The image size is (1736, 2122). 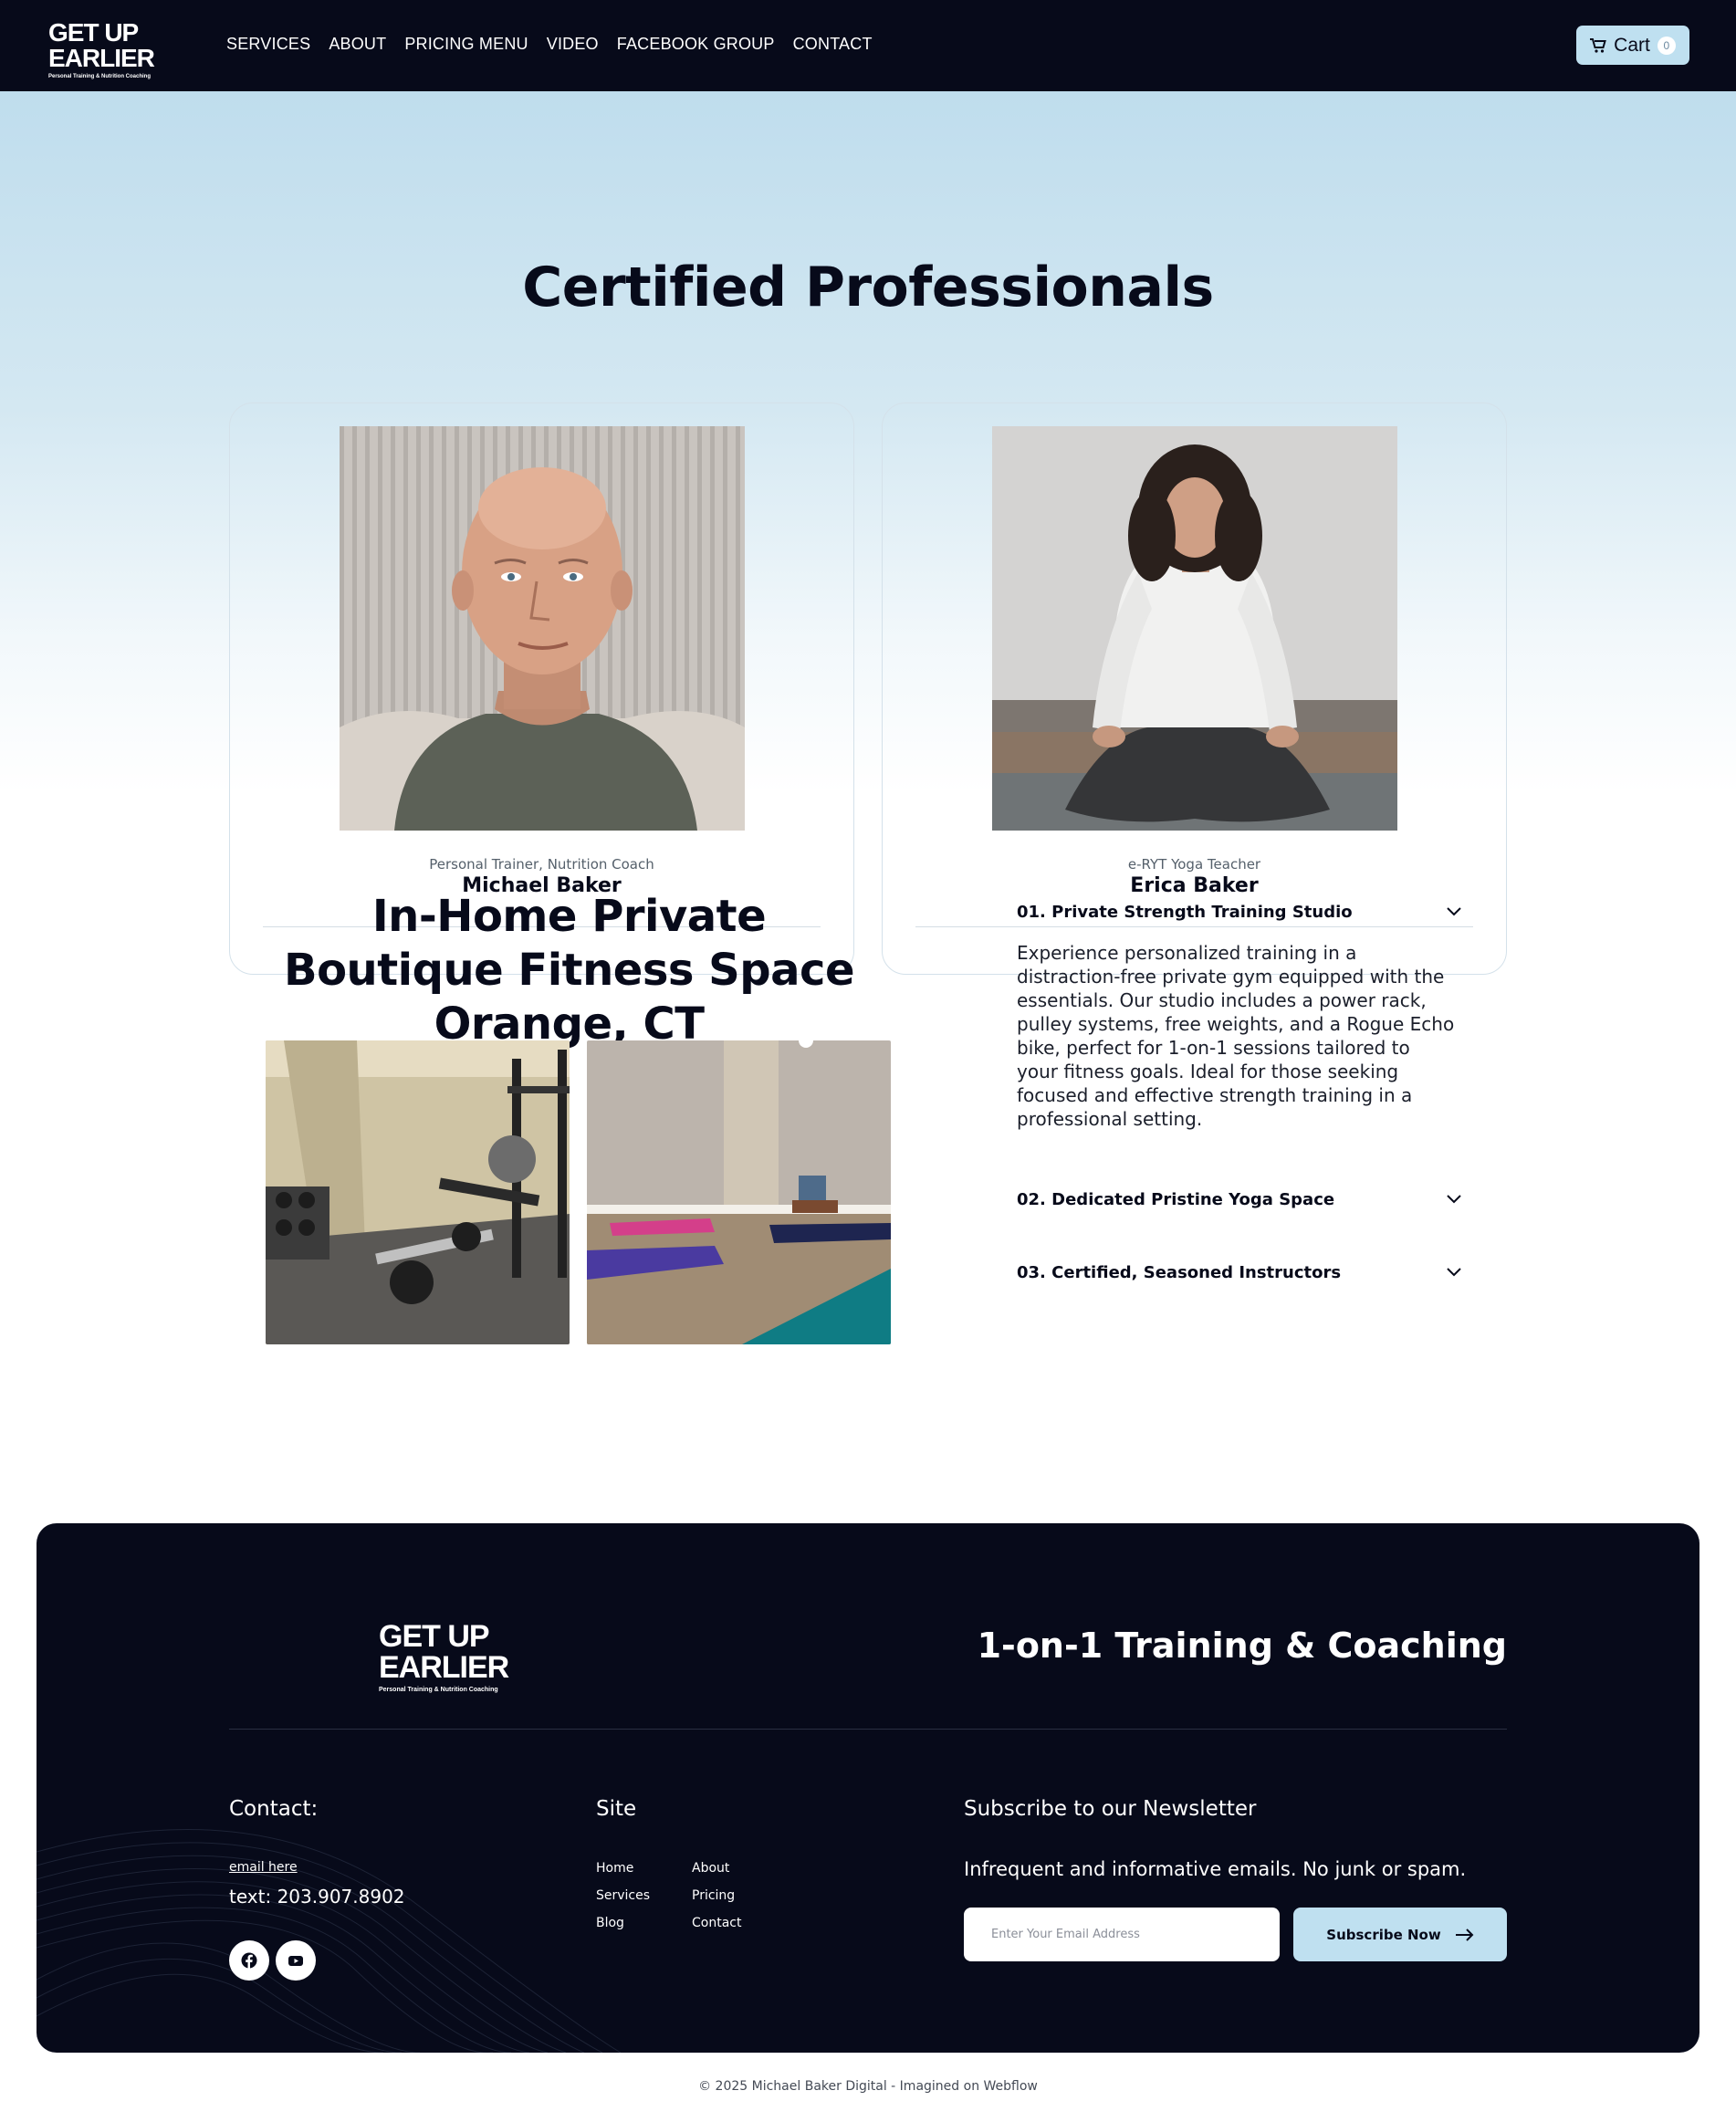 What do you see at coordinates (418, 1192) in the screenshot?
I see `strength-studio-photo` at bounding box center [418, 1192].